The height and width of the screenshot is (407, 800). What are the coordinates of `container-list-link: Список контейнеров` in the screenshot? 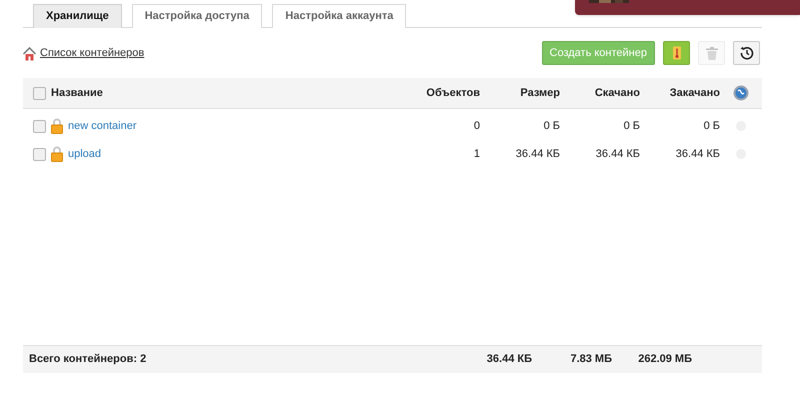 It's located at (92, 53).